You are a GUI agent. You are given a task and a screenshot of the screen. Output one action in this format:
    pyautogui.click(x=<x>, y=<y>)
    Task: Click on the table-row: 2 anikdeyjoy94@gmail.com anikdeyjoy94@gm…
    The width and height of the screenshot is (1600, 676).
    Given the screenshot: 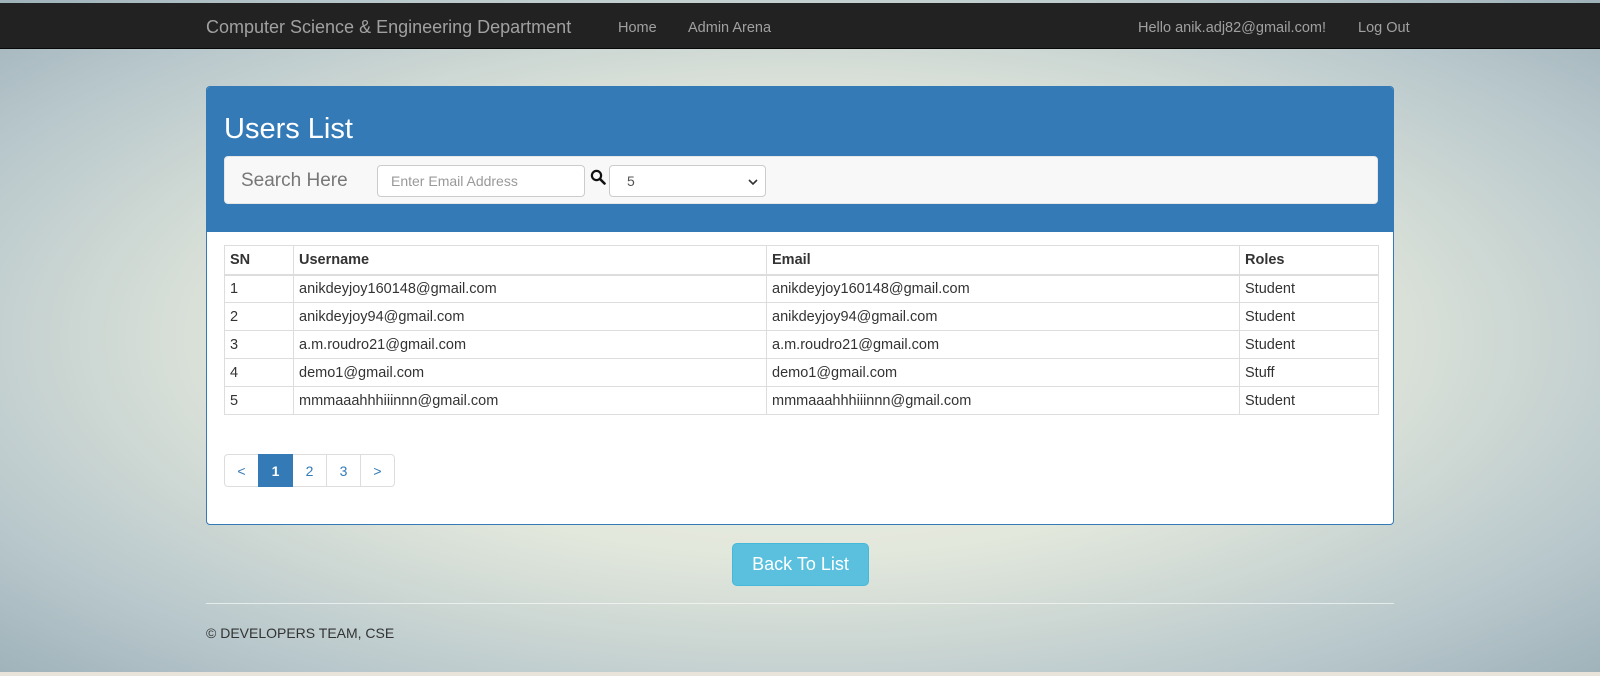 What is the action you would take?
    pyautogui.click(x=801, y=316)
    